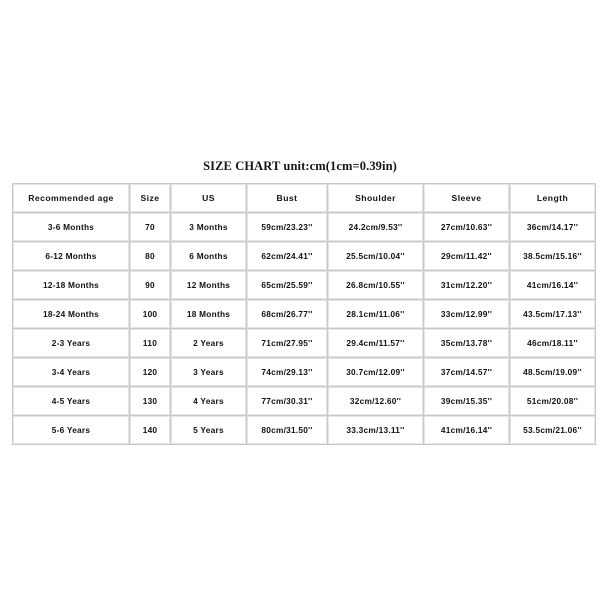  What do you see at coordinates (150, 372) in the screenshot?
I see `cell-size: 120` at bounding box center [150, 372].